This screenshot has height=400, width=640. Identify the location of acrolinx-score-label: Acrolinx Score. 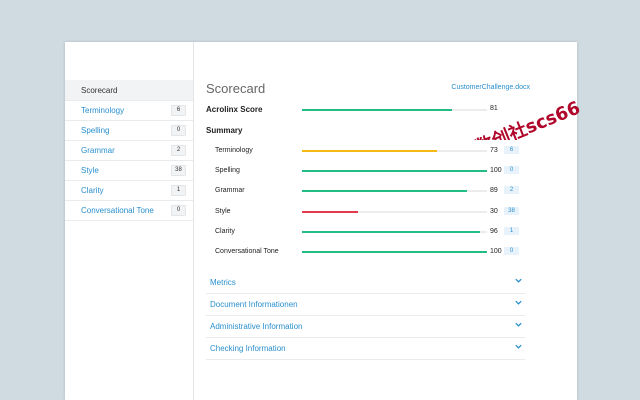
(234, 109).